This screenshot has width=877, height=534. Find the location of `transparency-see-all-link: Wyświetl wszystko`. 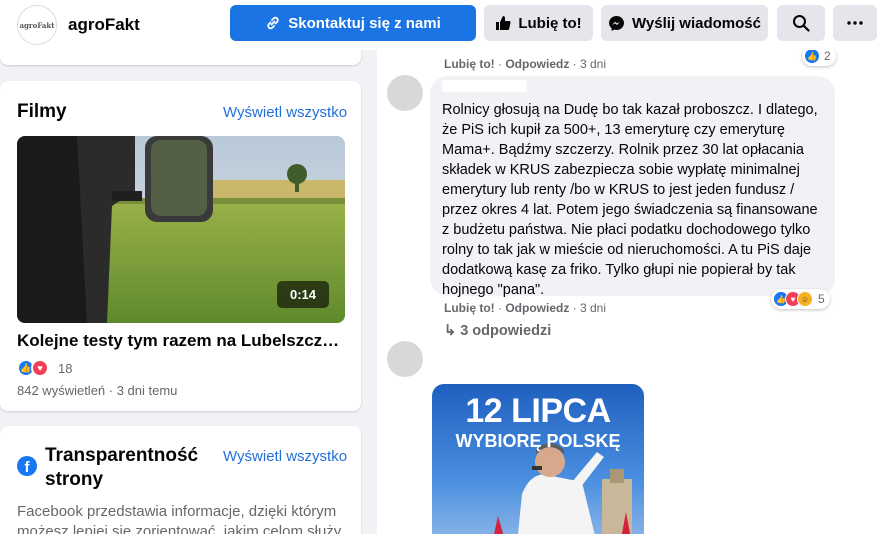

transparency-see-all-link: Wyświetl wszystko is located at coordinates (285, 456).